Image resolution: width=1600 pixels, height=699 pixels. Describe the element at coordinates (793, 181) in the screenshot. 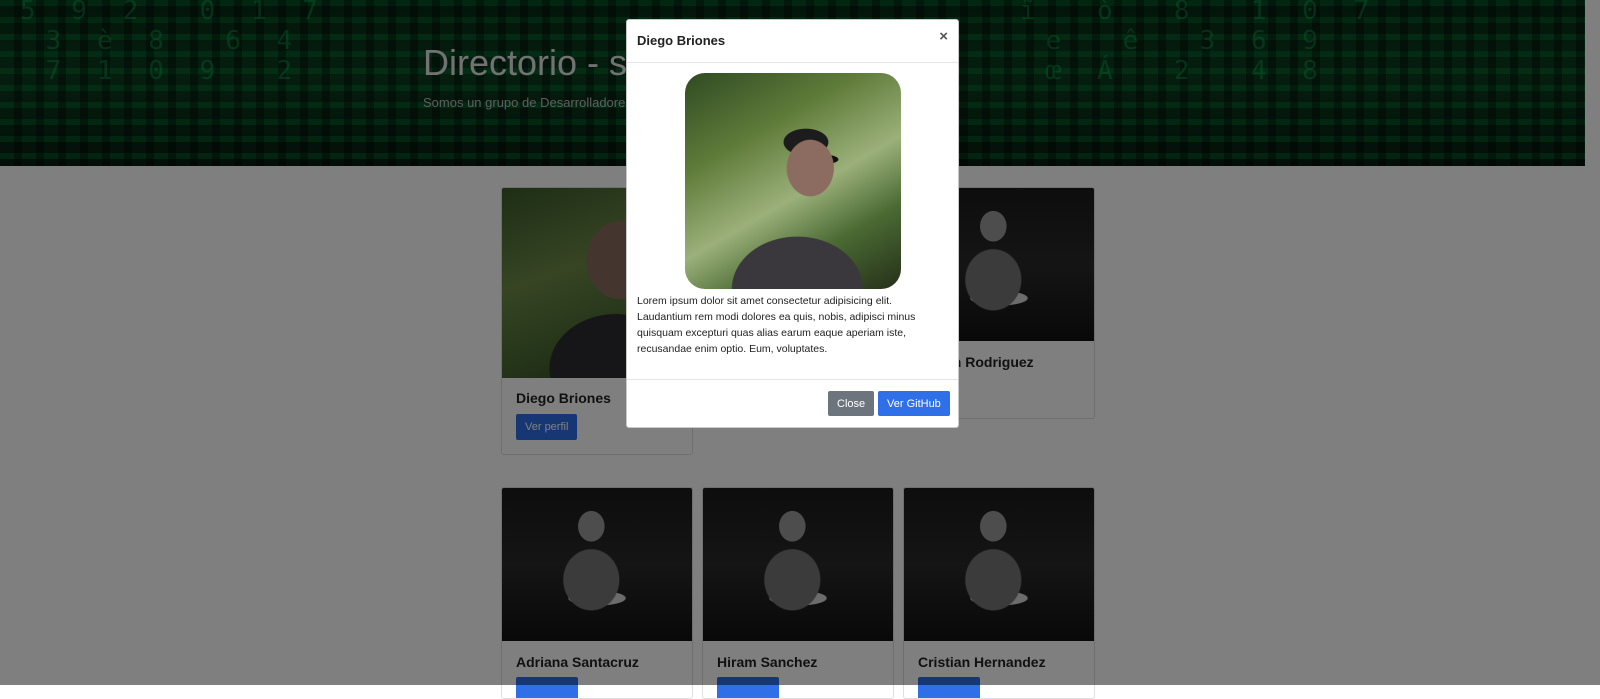

I see `modal-profile-photo` at that location.